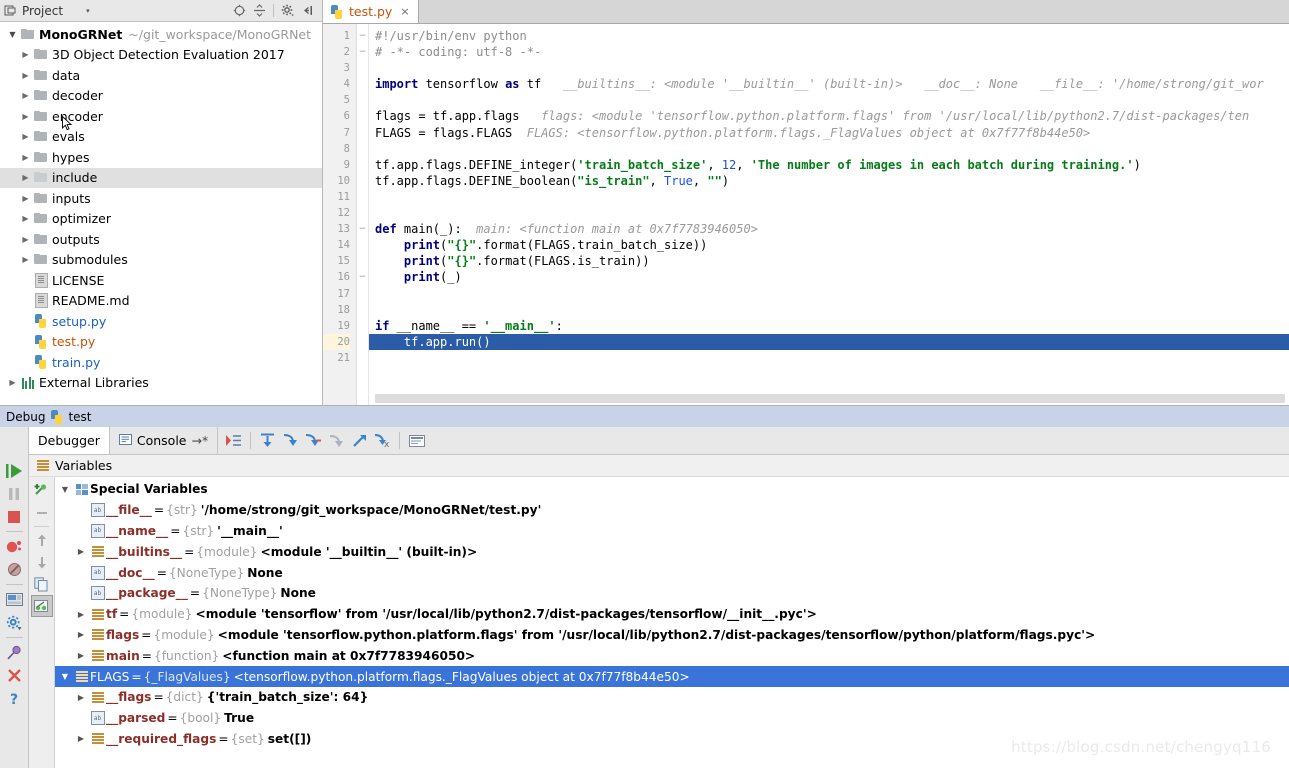  What do you see at coordinates (829, 36) in the screenshot?
I see `code-line: #!/usr/bin/env python` at bounding box center [829, 36].